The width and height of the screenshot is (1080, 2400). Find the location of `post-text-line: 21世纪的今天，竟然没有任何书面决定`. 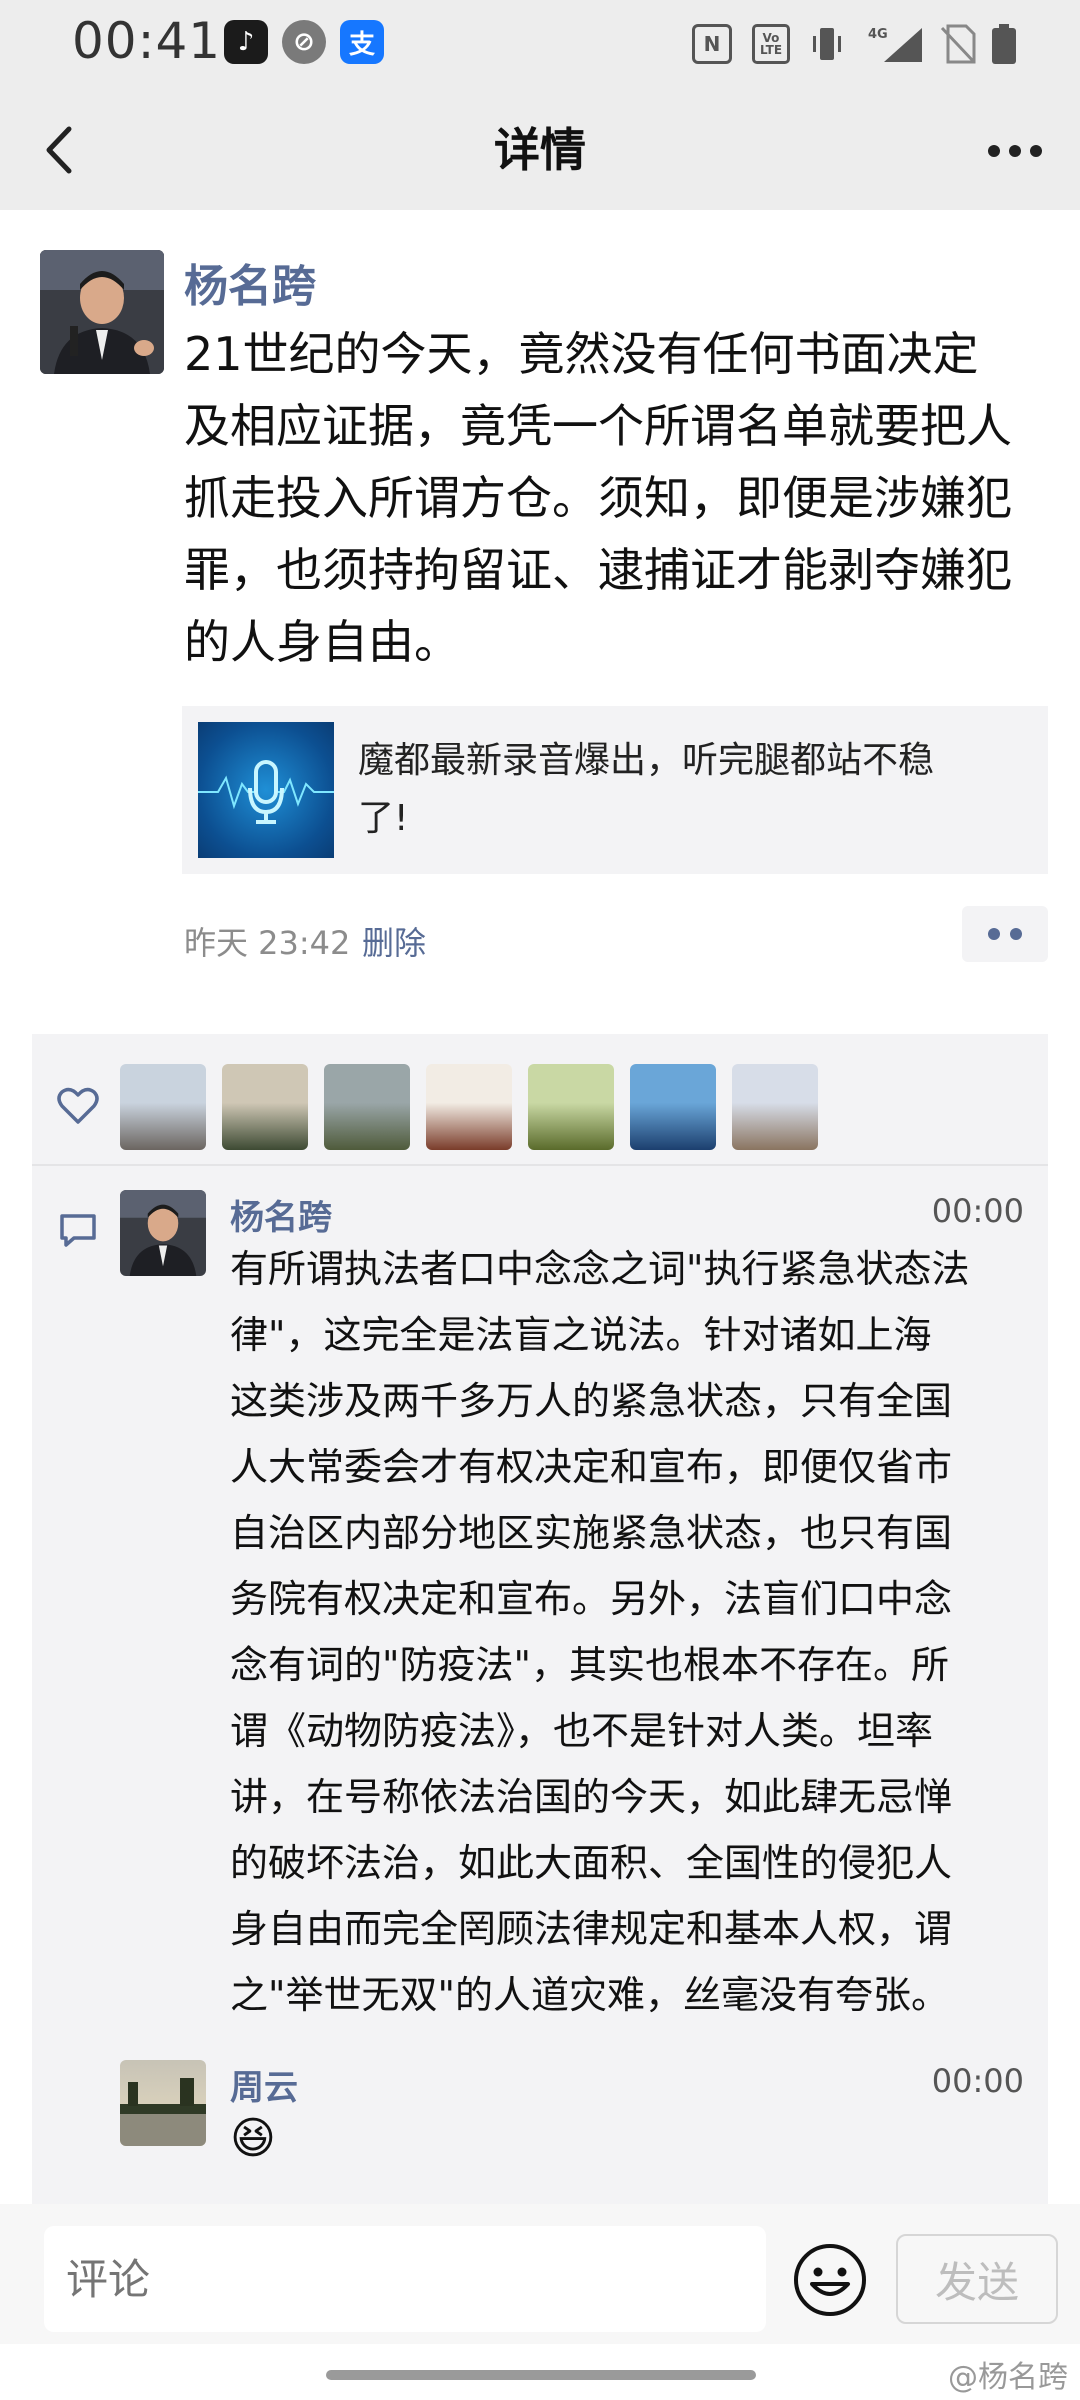

post-text-line: 21世纪的今天，竟然没有任何书面决定 is located at coordinates (581, 354).